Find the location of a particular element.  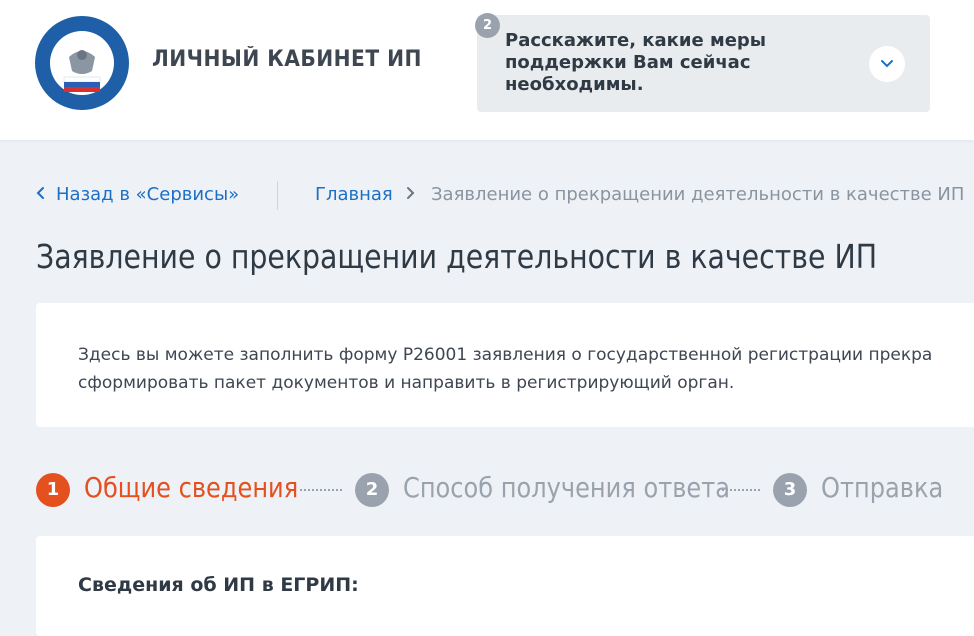

cabinet-title: ЛИЧНЫЙ КАБИНЕТ ИП is located at coordinates (287, 59).